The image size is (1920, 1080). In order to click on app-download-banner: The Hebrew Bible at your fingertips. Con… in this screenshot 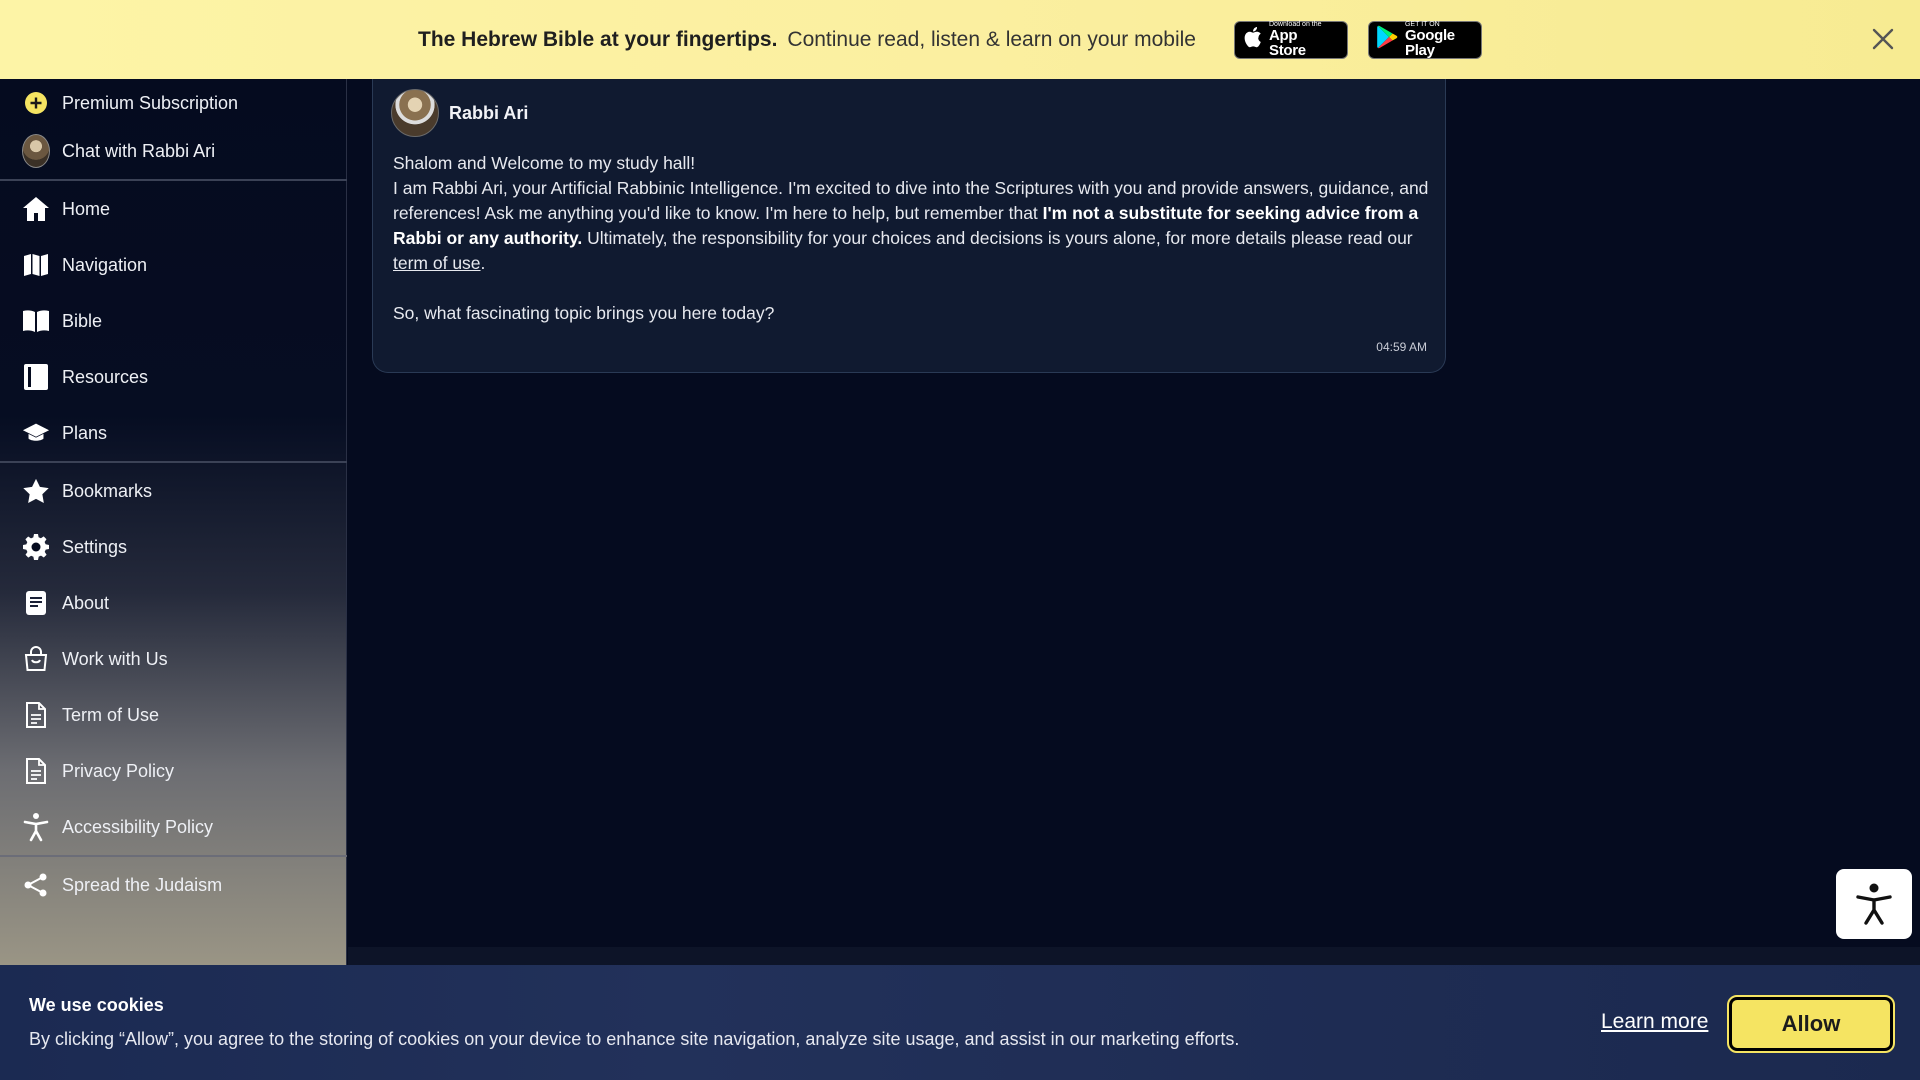, I will do `click(960, 39)`.